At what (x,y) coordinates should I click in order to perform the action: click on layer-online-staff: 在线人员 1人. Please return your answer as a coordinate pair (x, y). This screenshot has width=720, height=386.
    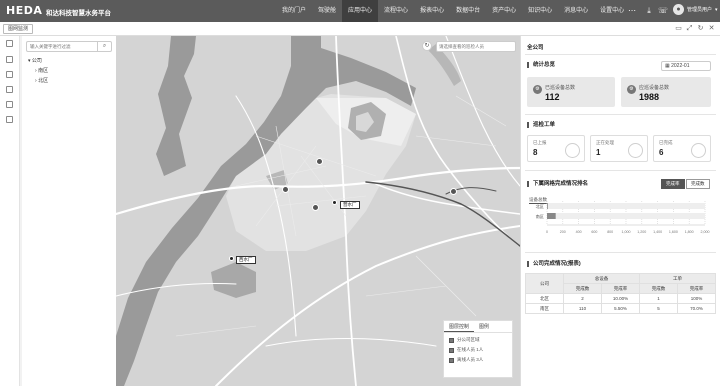
    Looking at the image, I should click on (480, 350).